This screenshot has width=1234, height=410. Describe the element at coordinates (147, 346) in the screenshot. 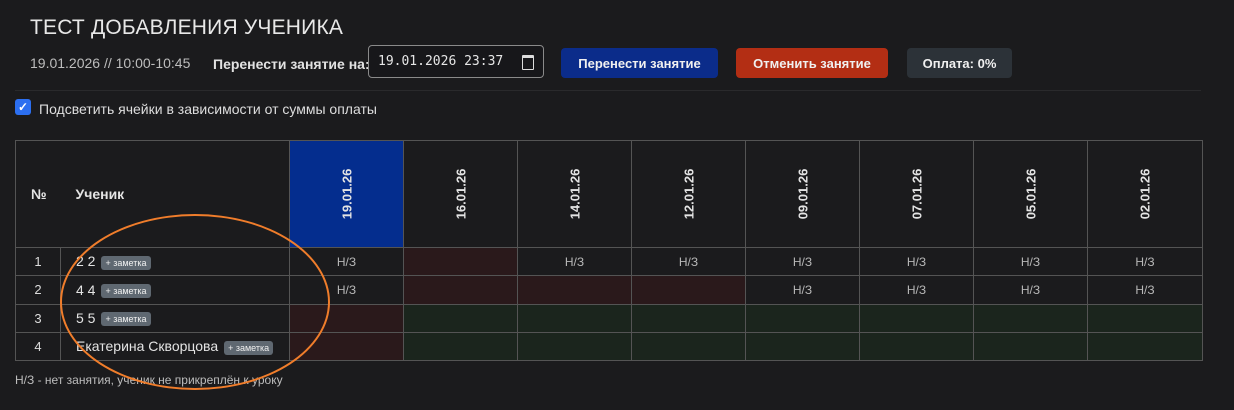

I see `student-name: Екатерина Скворцова` at that location.